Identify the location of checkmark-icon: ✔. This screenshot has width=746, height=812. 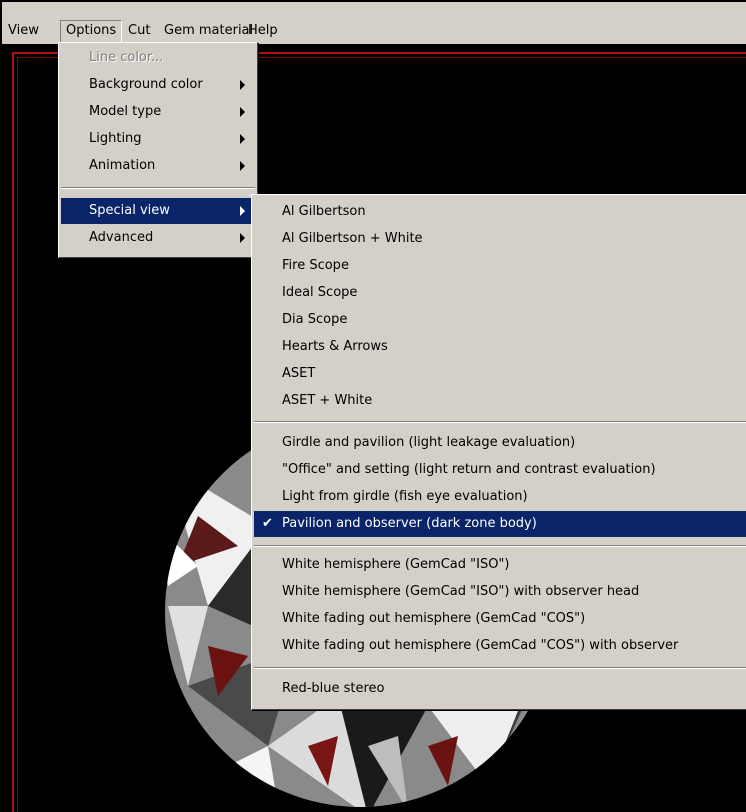
(267, 523).